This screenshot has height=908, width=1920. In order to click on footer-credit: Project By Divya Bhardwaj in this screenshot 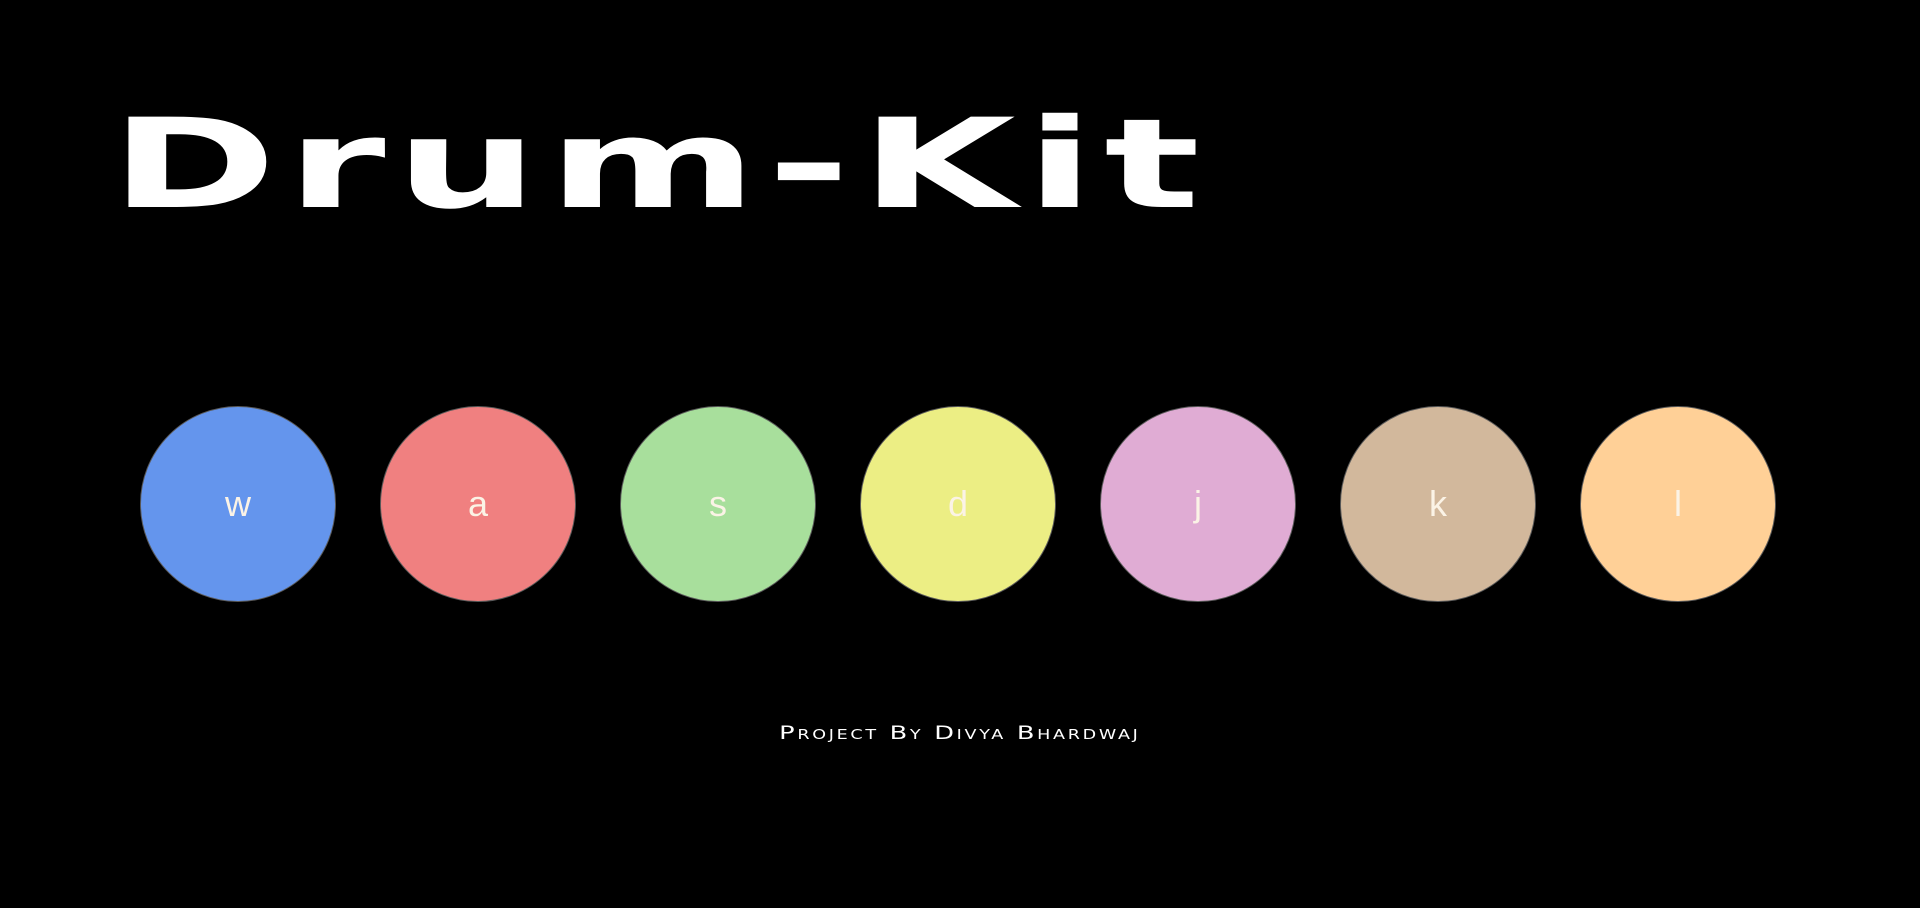, I will do `click(960, 733)`.